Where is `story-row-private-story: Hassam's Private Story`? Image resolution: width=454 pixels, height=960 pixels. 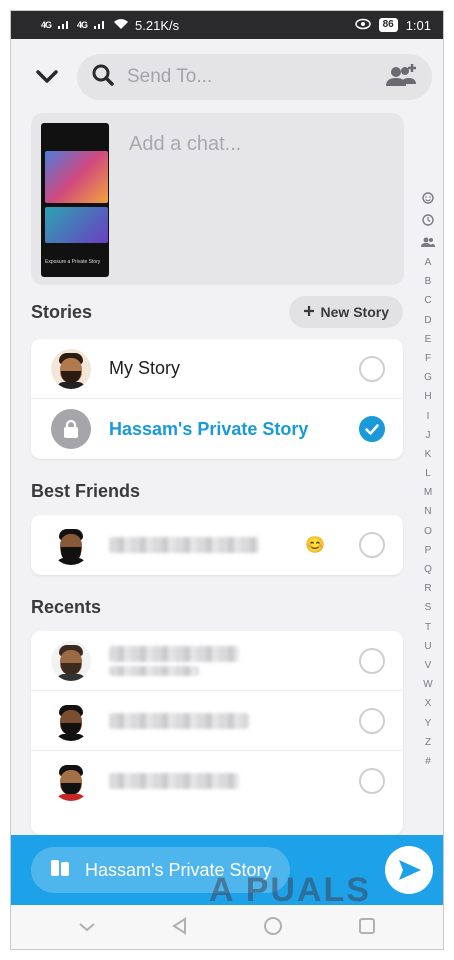
story-row-private-story: Hassam's Private Story is located at coordinates (217, 429).